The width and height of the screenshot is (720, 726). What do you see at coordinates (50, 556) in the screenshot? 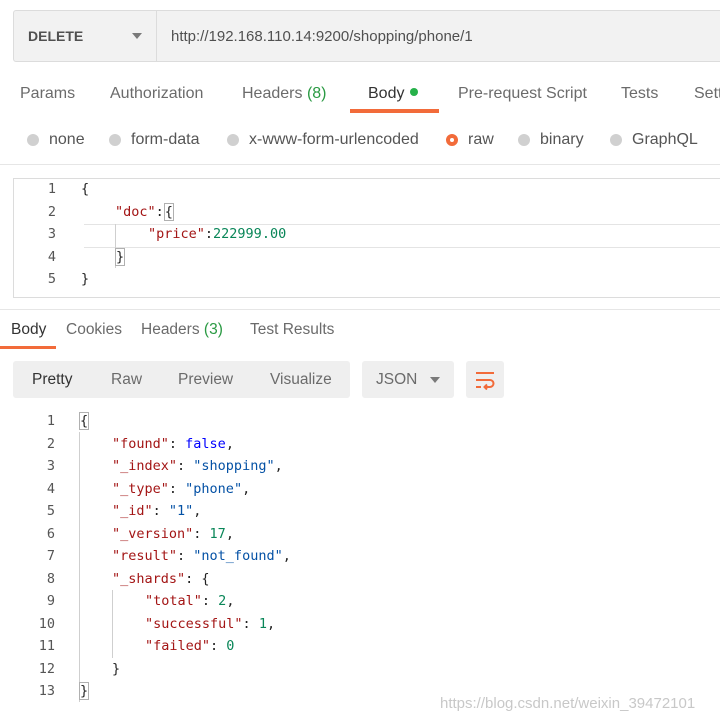
I see `line-number: 7` at bounding box center [50, 556].